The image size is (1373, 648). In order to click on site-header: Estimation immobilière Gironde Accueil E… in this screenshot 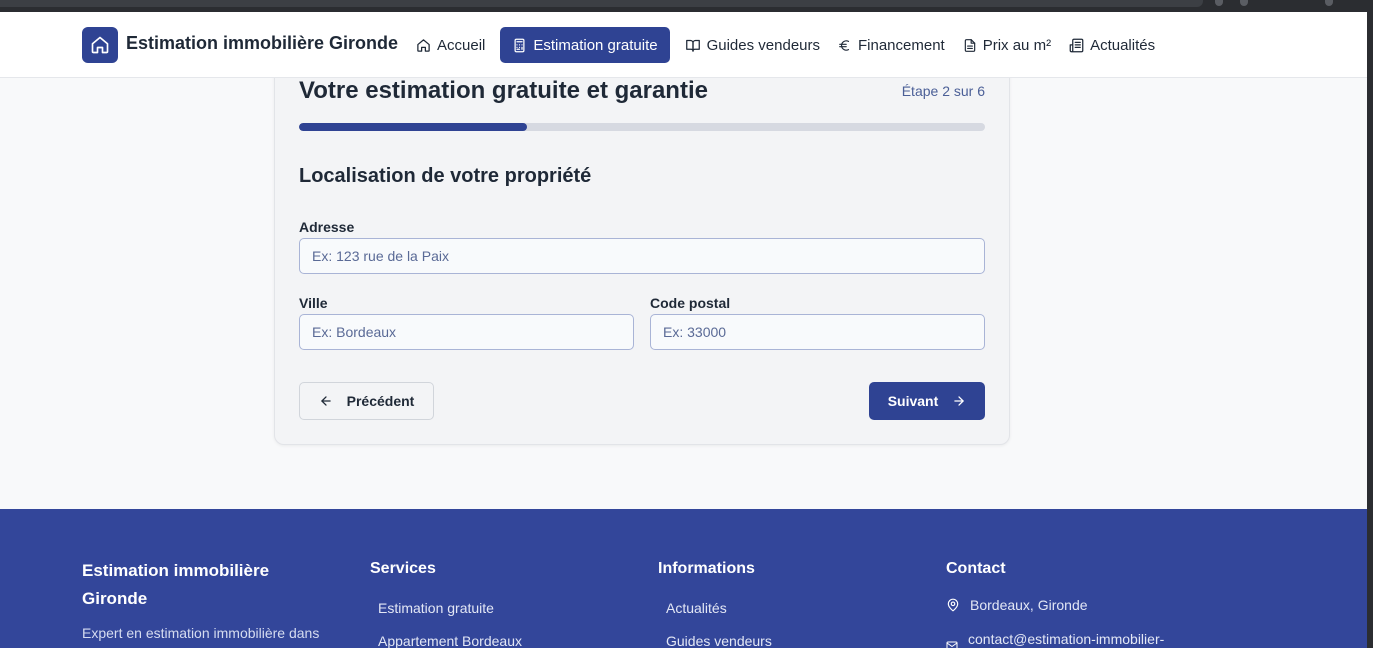, I will do `click(683, 45)`.